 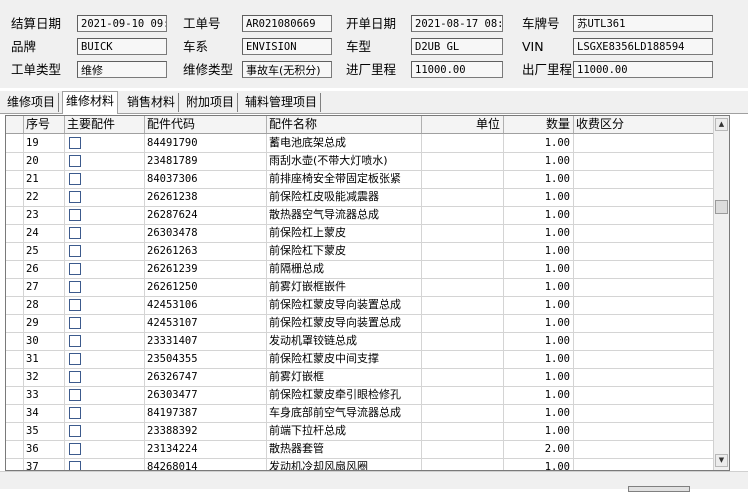 I want to click on table-row: 23 26287624 散热器空气导流器总成 1.00, so click(x=360, y=215).